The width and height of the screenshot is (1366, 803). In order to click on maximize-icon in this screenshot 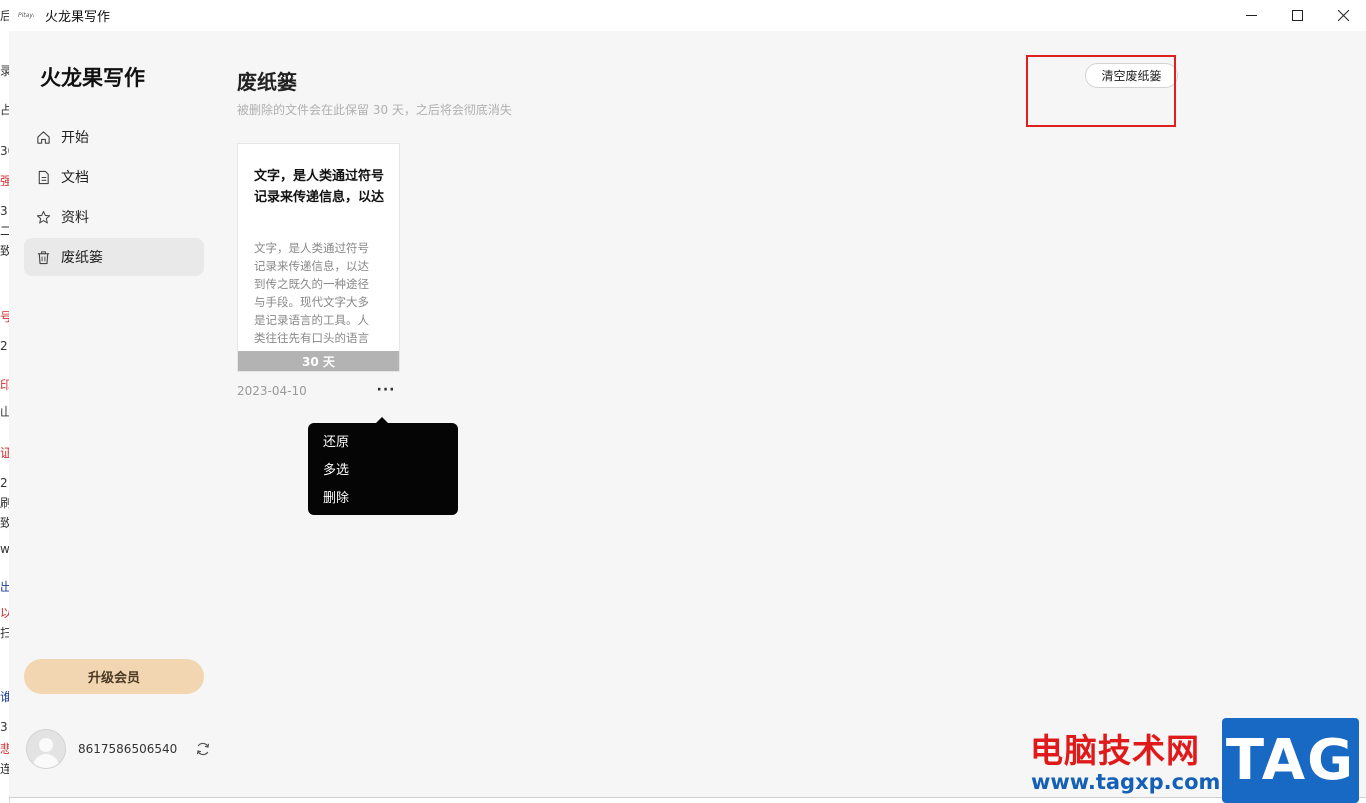, I will do `click(1297, 15)`.